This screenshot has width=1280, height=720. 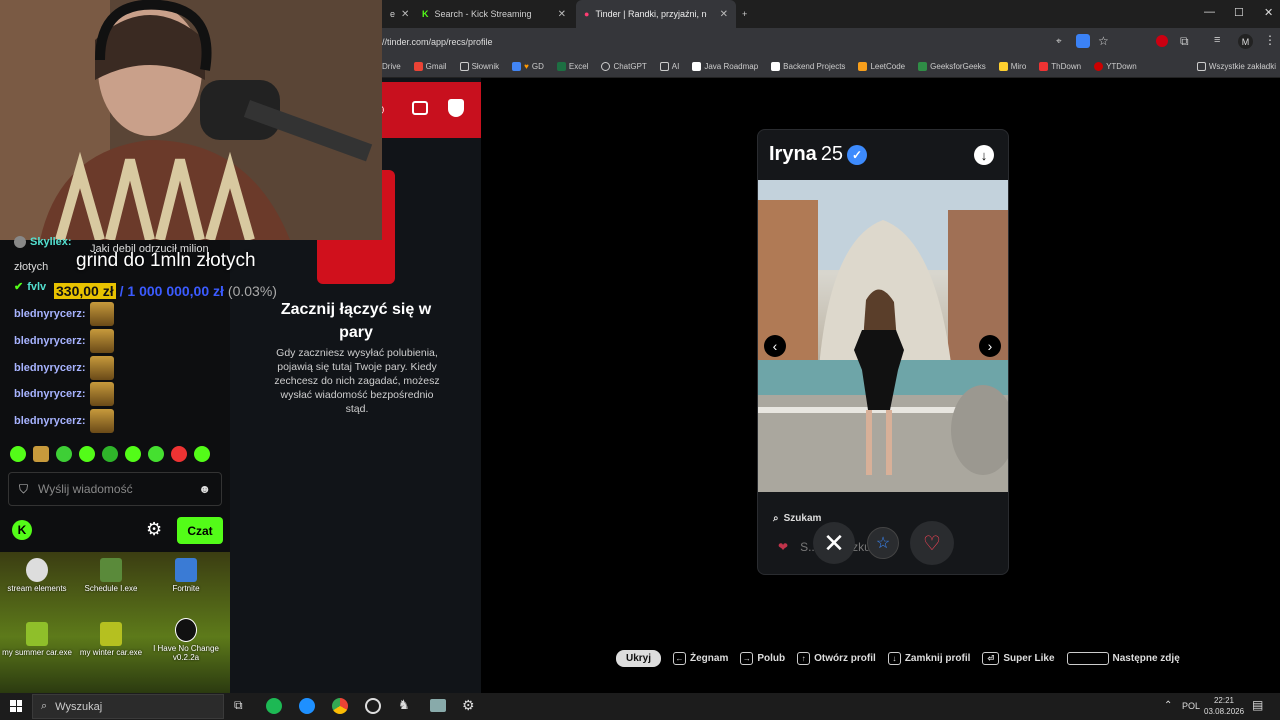 What do you see at coordinates (479, 66) in the screenshot?
I see `bookmark-slownik: Słownik` at bounding box center [479, 66].